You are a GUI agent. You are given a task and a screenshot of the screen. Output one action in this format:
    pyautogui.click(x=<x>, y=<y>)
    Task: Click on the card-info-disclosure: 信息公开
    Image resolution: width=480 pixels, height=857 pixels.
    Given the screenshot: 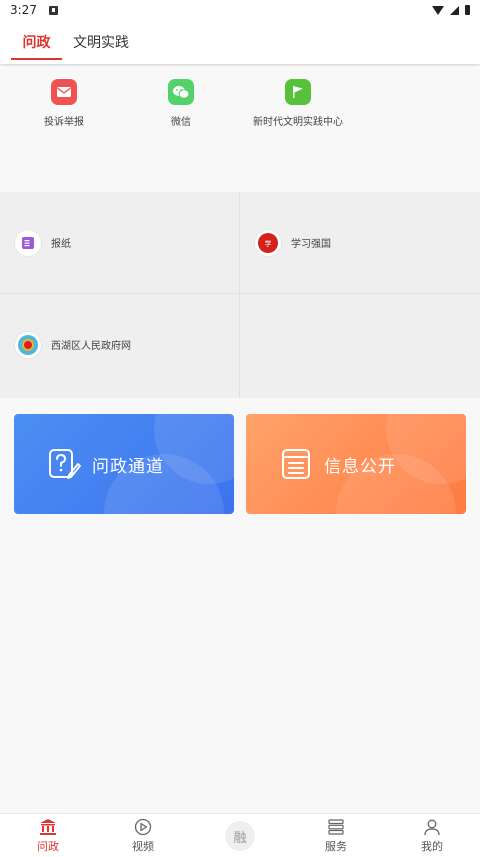 What is the action you would take?
    pyautogui.click(x=356, y=464)
    